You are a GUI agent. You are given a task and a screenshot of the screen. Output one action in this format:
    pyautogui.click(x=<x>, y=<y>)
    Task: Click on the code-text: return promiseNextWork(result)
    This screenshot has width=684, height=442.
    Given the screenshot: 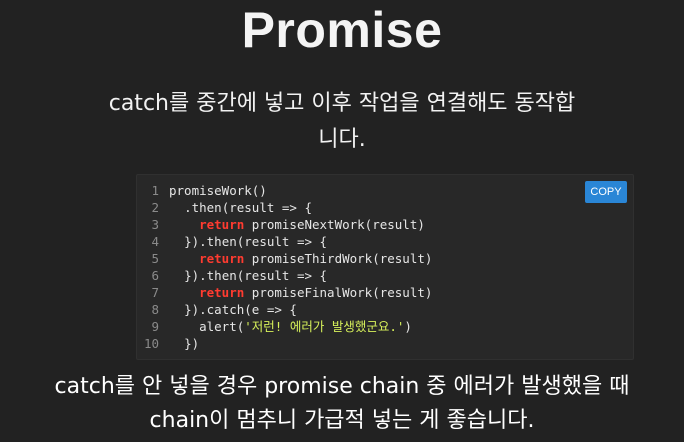 What is the action you would take?
    pyautogui.click(x=297, y=224)
    